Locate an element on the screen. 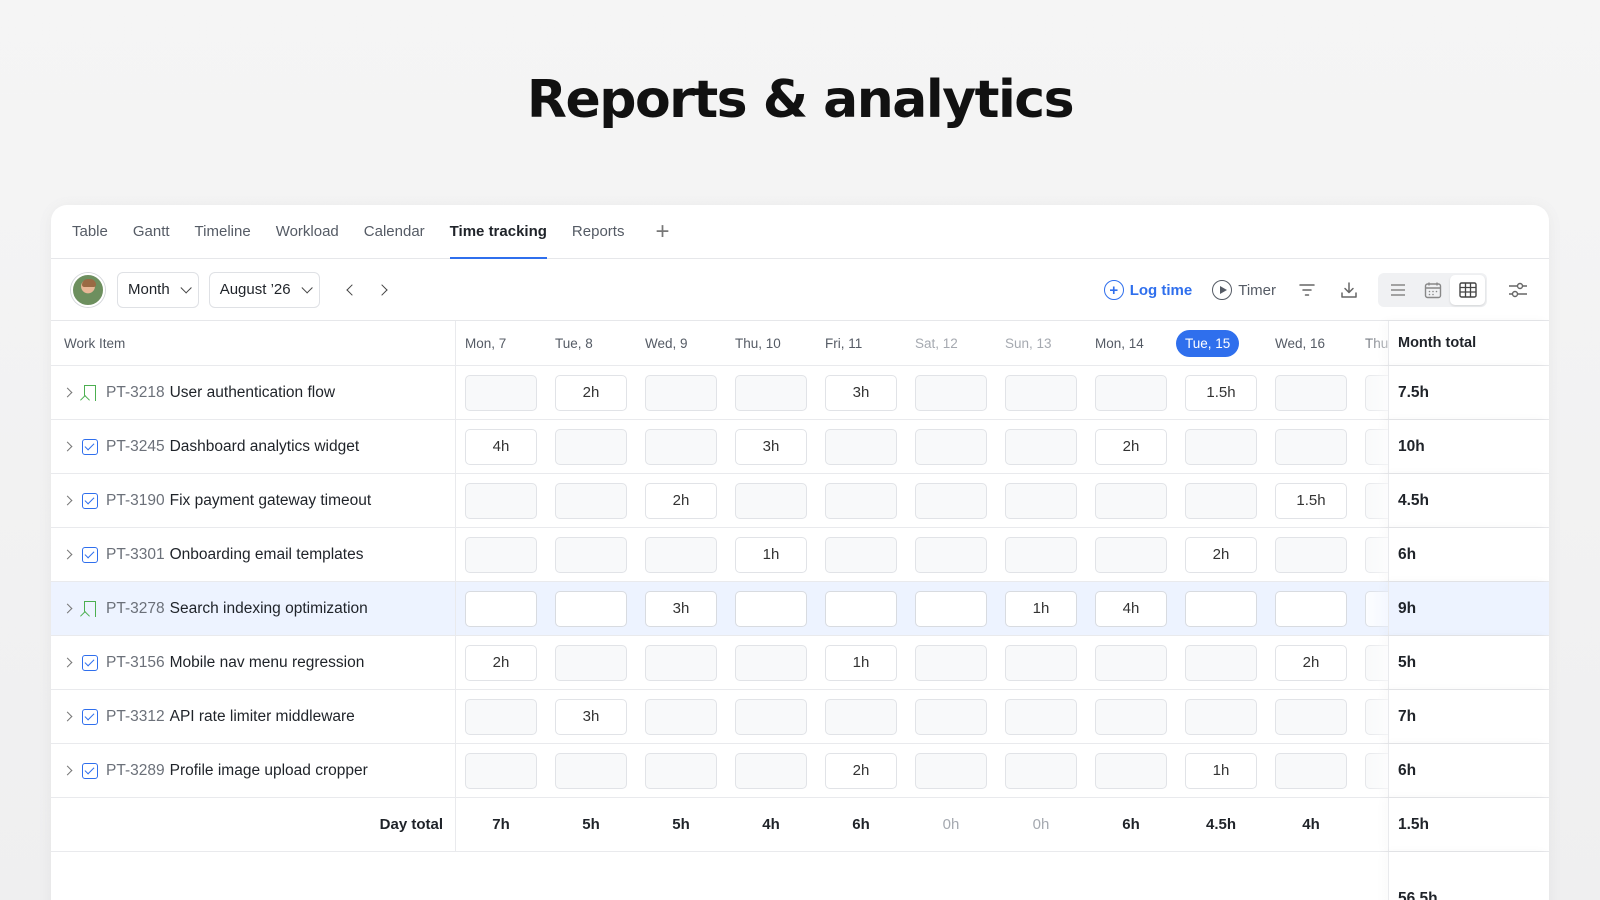  work-item-title: Fix payment gateway timeout is located at coordinates (271, 501).